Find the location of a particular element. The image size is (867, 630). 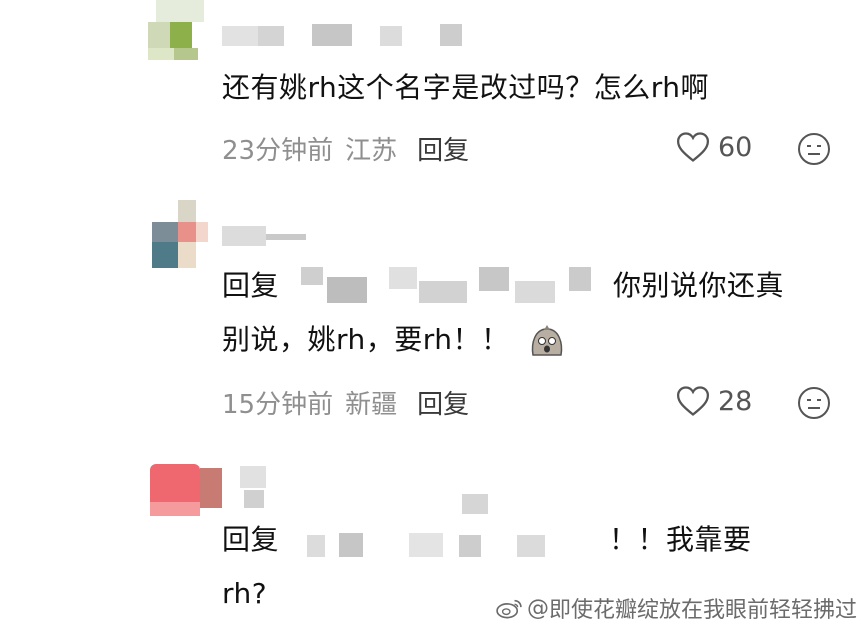

like-count: 60 is located at coordinates (735, 147).